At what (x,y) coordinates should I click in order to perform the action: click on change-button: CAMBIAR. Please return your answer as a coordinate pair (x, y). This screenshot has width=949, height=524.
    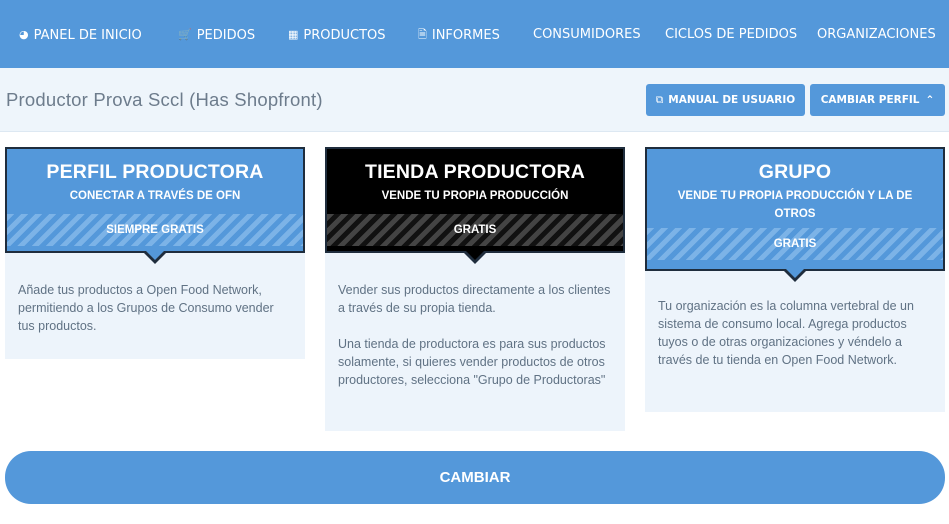
    Looking at the image, I should click on (475, 477).